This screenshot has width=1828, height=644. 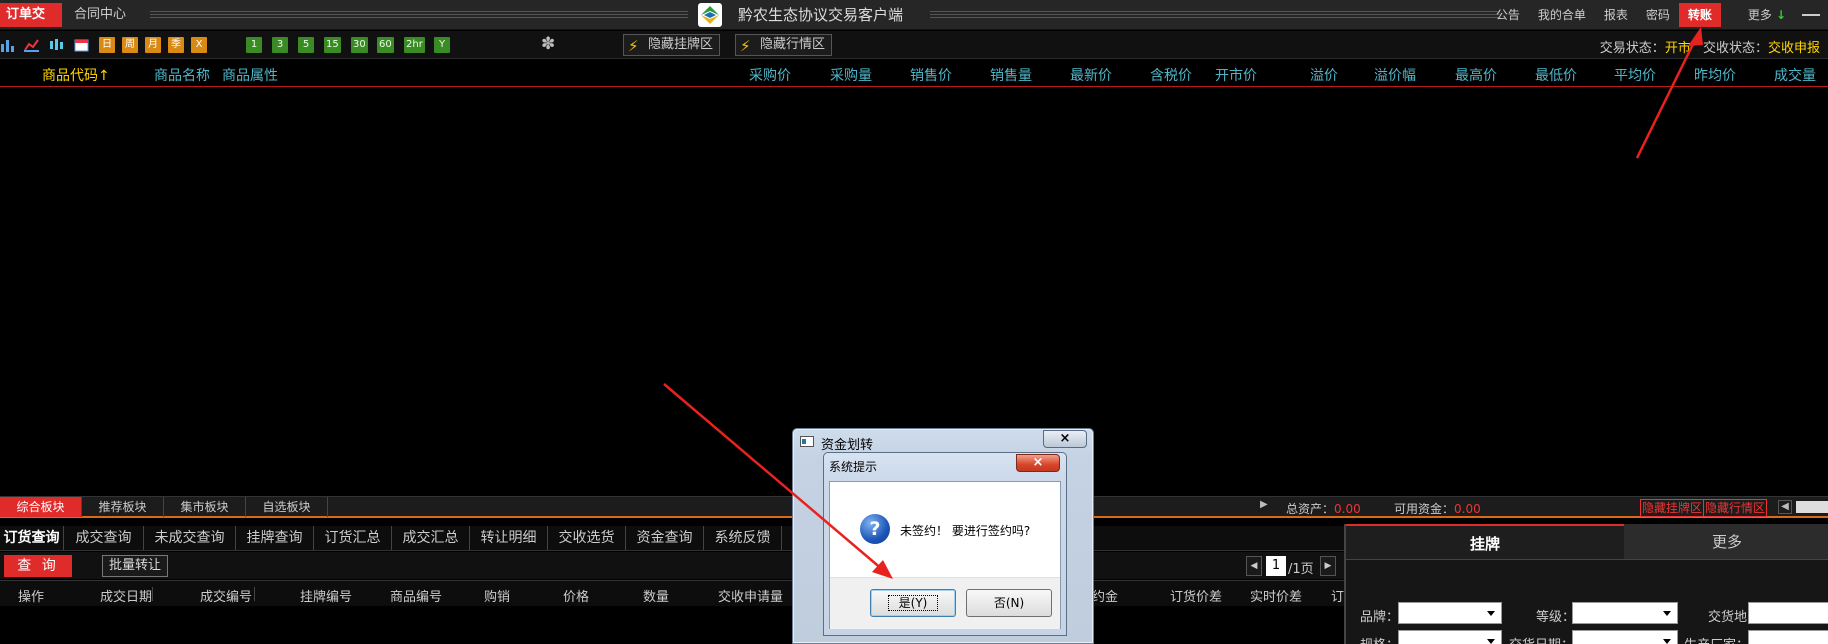 I want to click on col-low-price: 最低价, so click(x=1556, y=75).